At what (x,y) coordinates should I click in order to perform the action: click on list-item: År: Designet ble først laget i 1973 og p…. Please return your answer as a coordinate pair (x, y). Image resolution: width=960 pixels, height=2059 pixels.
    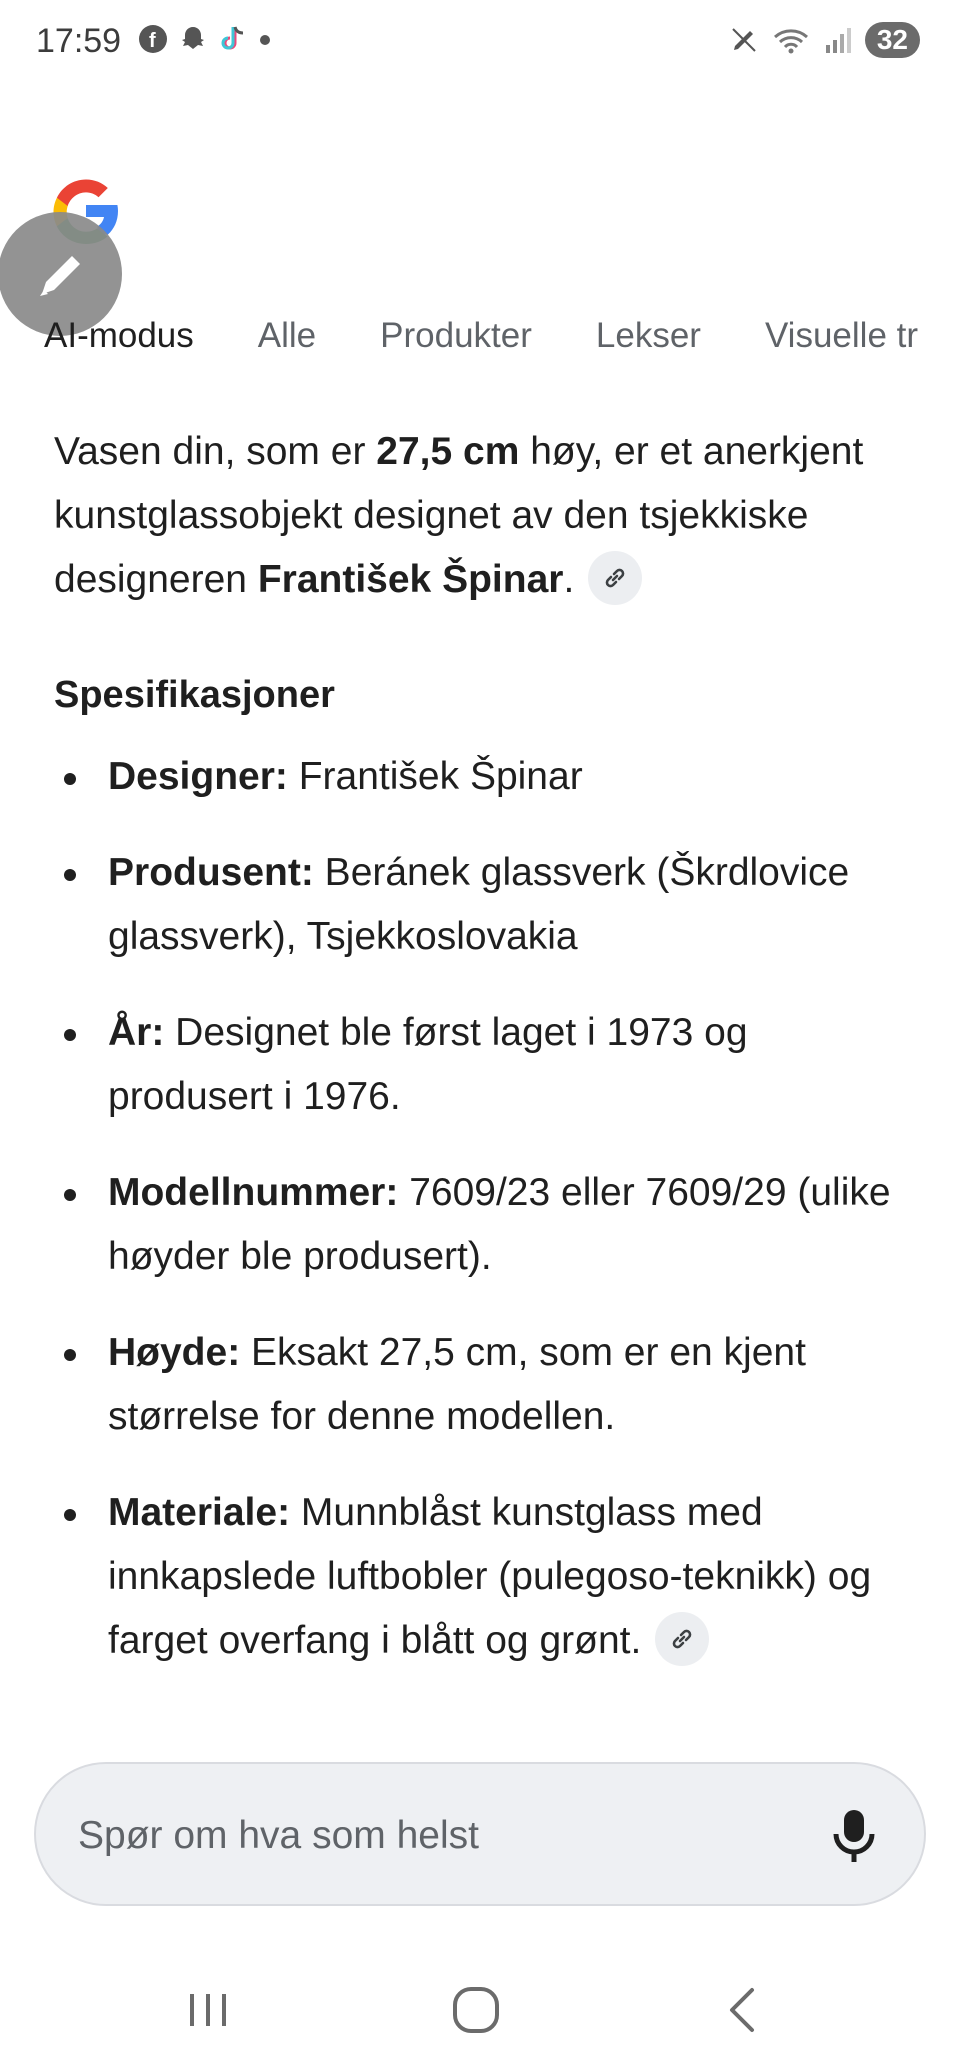
    Looking at the image, I should click on (474, 1065).